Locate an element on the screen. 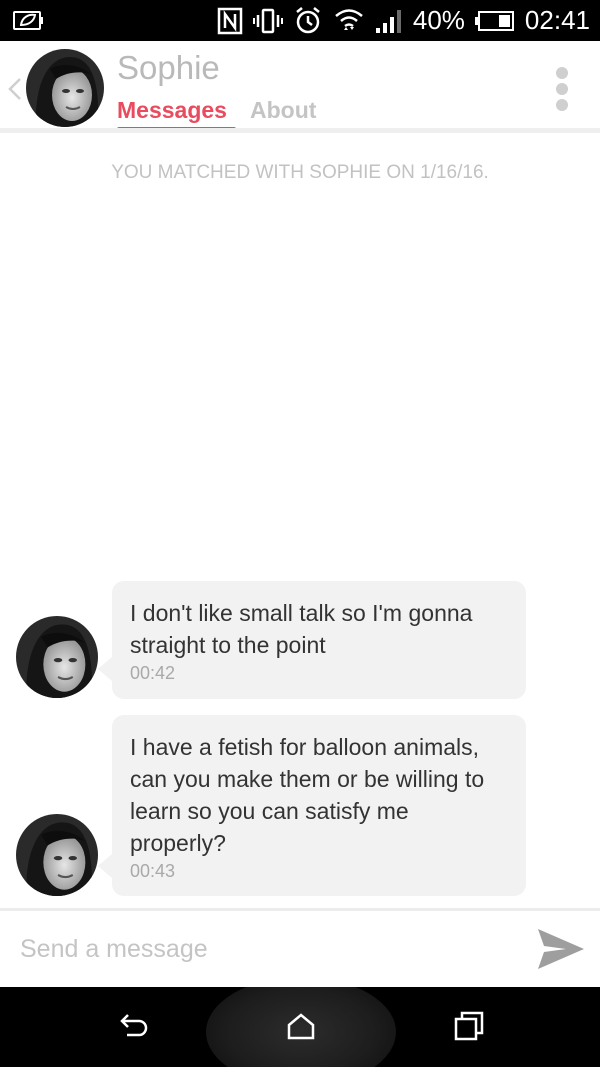 The image size is (600, 1067). message-time: 00:42 is located at coordinates (153, 673).